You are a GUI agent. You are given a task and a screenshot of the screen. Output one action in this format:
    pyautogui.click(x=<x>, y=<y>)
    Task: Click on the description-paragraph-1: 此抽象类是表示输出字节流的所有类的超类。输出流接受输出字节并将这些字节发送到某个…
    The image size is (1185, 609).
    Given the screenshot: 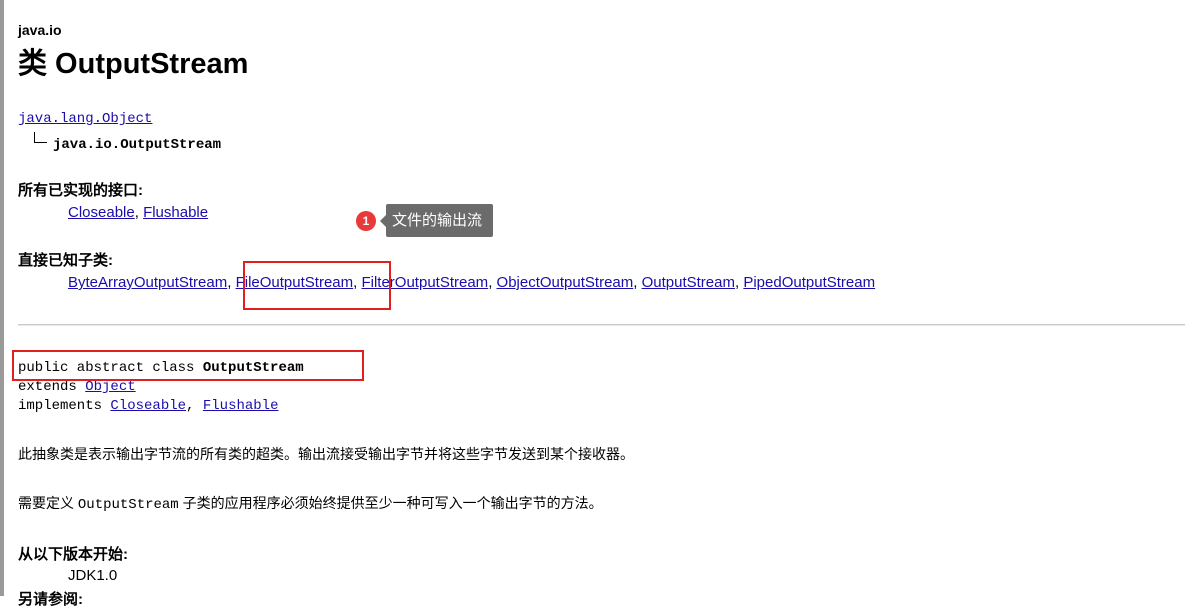 What is the action you would take?
    pyautogui.click(x=326, y=454)
    